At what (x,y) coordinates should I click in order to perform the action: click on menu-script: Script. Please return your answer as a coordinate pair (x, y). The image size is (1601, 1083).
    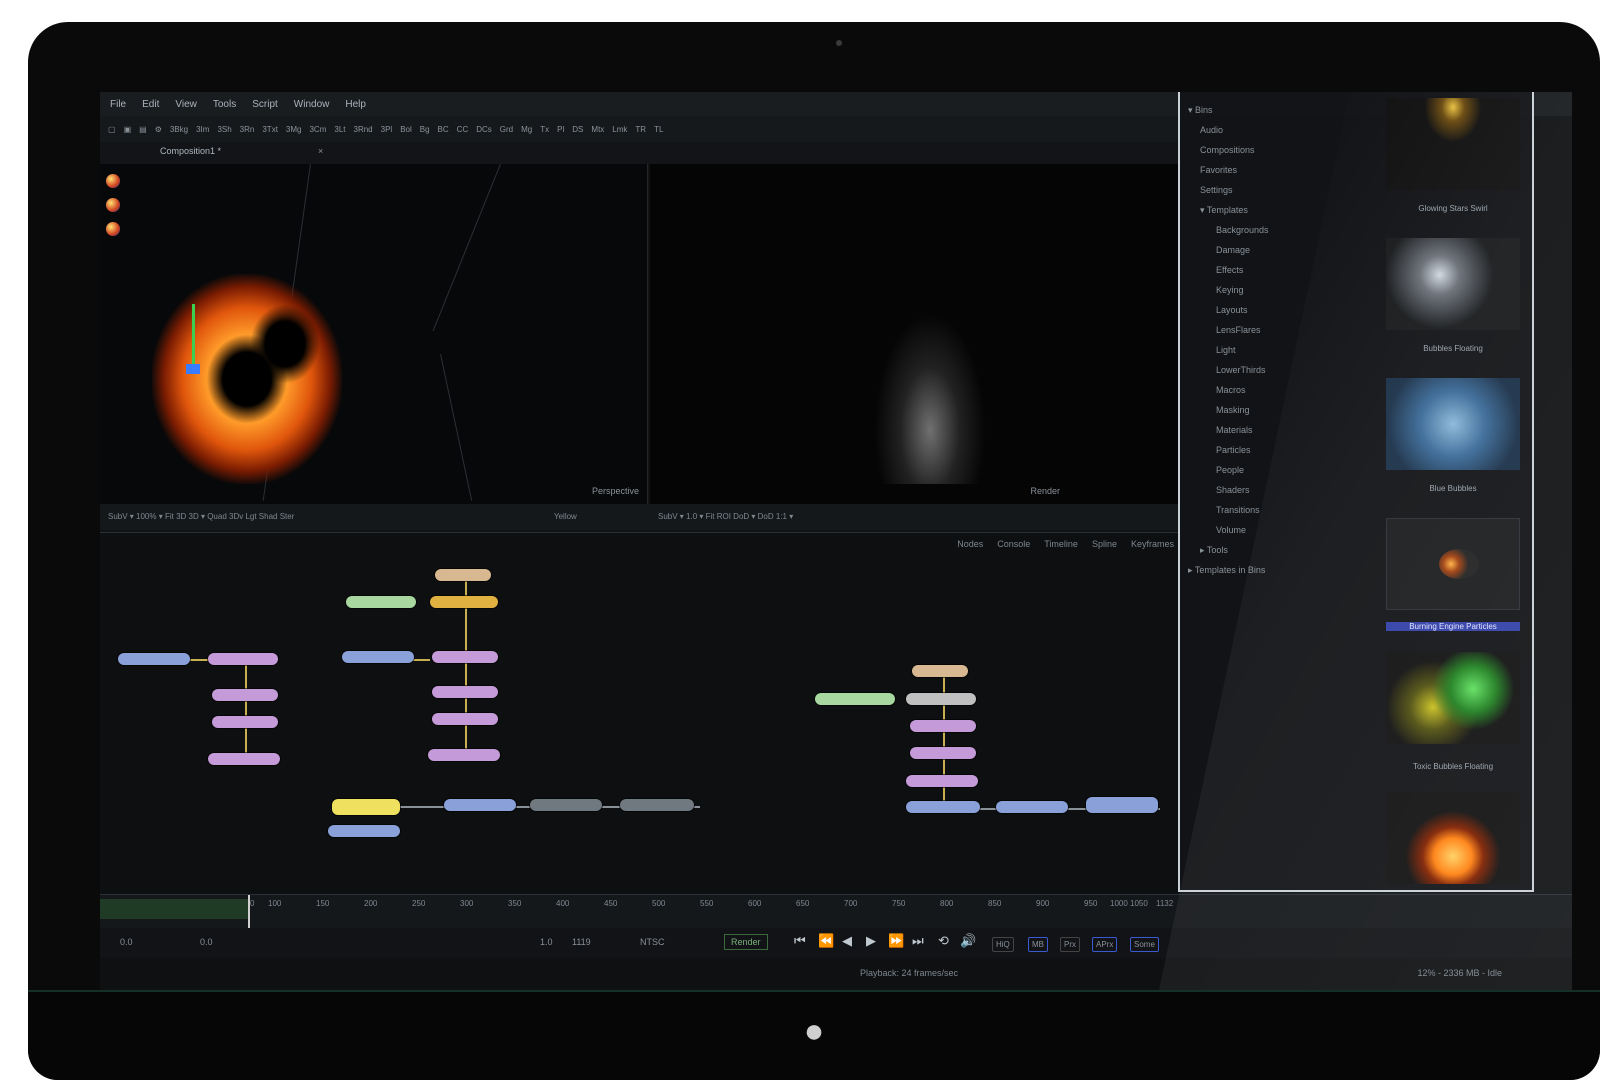
    Looking at the image, I should click on (265, 104).